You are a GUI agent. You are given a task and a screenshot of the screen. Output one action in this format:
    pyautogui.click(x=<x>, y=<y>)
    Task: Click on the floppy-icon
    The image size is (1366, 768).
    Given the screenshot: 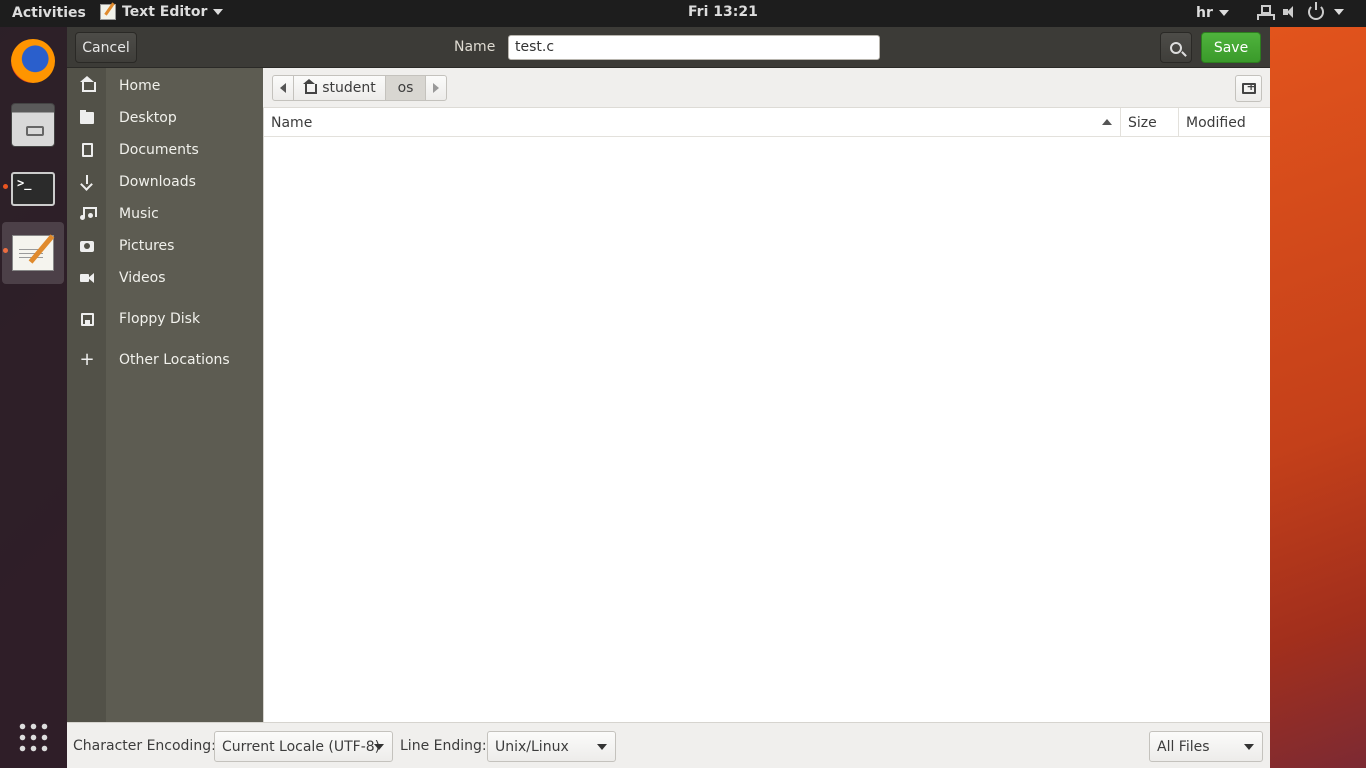 What is the action you would take?
    pyautogui.click(x=87, y=319)
    